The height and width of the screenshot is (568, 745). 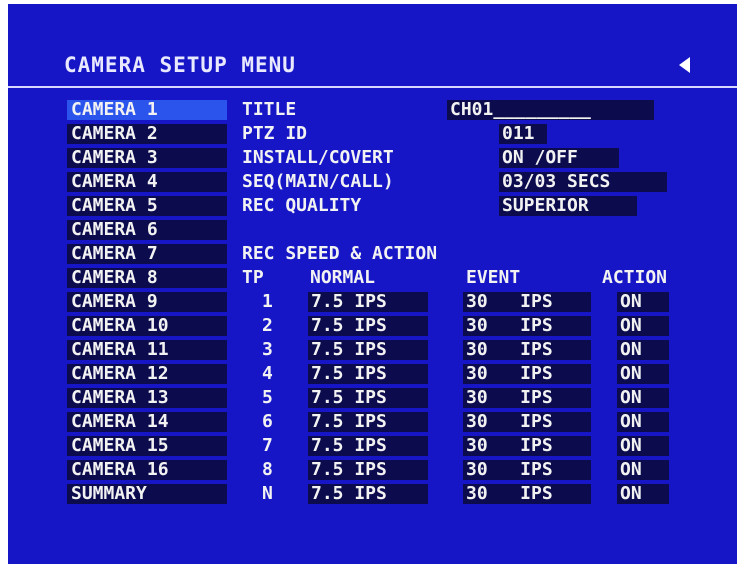 I want to click on header-divider, so click(x=372, y=87).